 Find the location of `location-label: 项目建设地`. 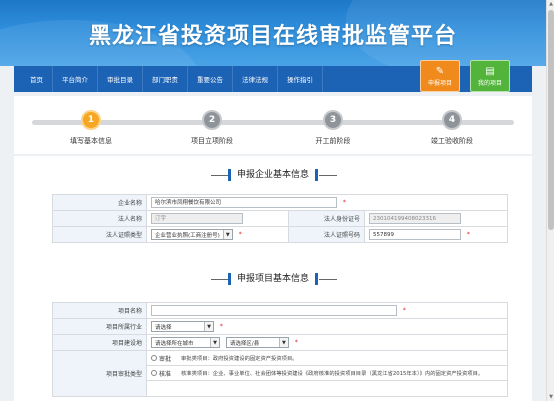

location-label: 项目建设地 is located at coordinates (99, 342).